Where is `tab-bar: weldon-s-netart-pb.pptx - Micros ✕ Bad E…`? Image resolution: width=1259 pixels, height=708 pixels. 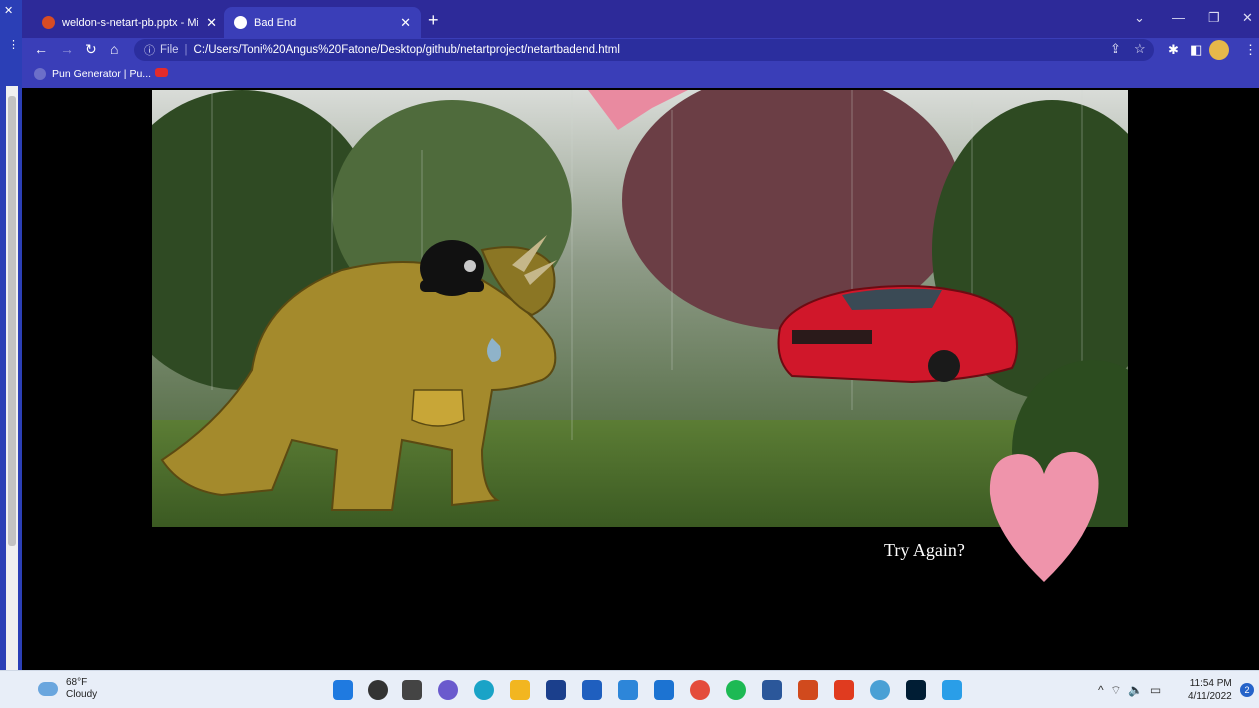 tab-bar: weldon-s-netart-pb.pptx - Micros ✕ Bad E… is located at coordinates (640, 19).